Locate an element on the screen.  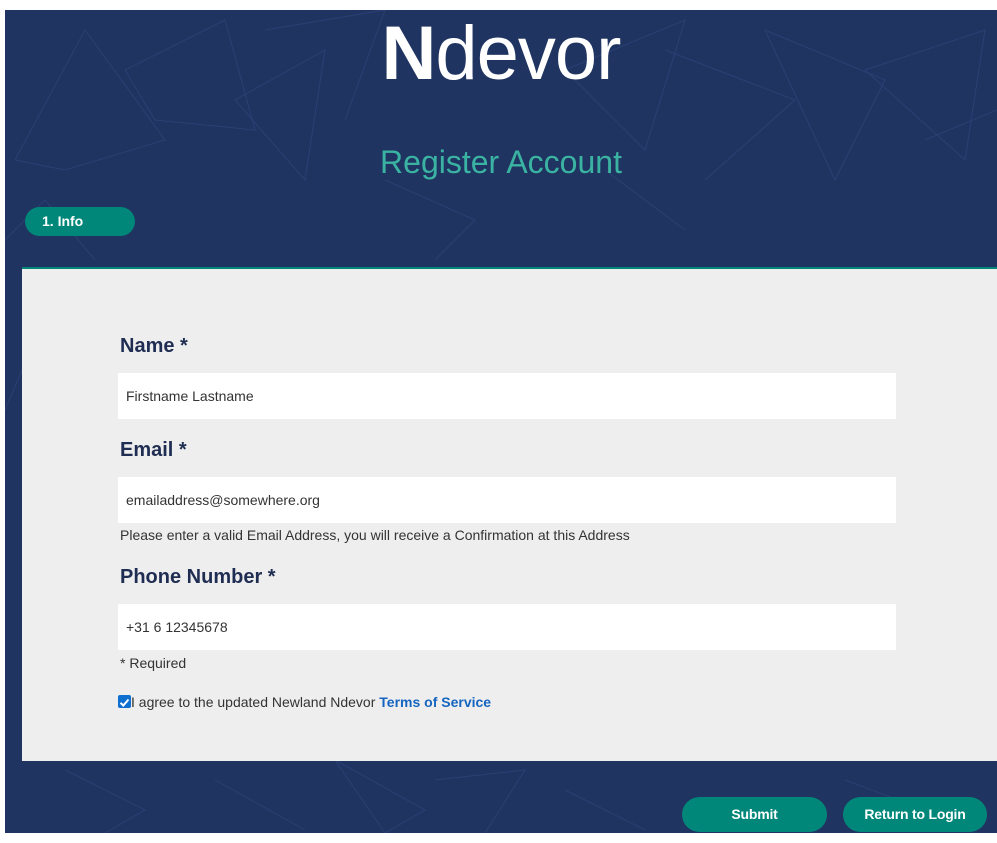
terms-checkbox is located at coordinates (124, 701).